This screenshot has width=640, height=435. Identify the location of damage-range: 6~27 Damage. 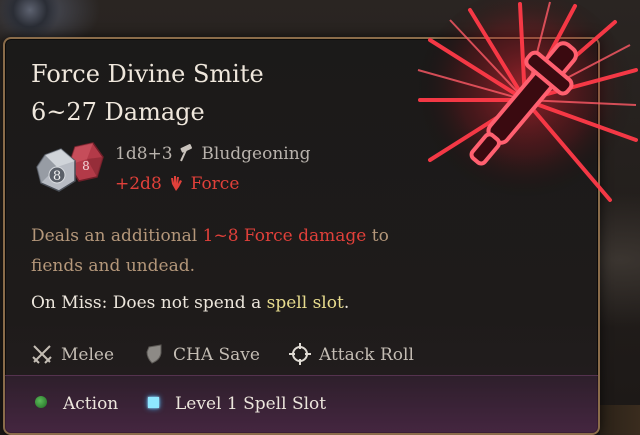
(118, 112).